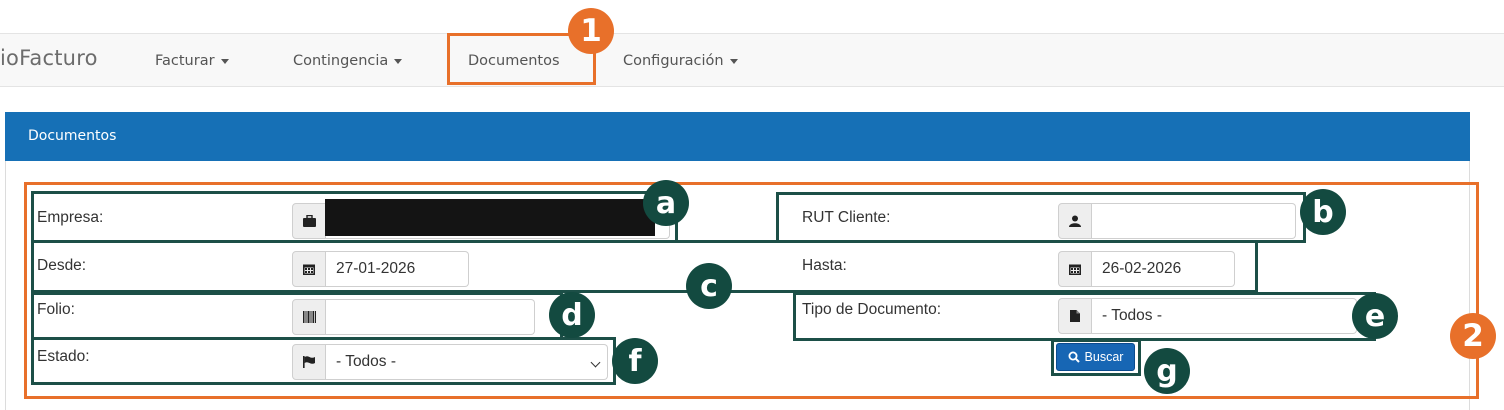 Image resolution: width=1504 pixels, height=410 pixels. Describe the element at coordinates (323, 361) in the screenshot. I see `annotation-box-f` at that location.